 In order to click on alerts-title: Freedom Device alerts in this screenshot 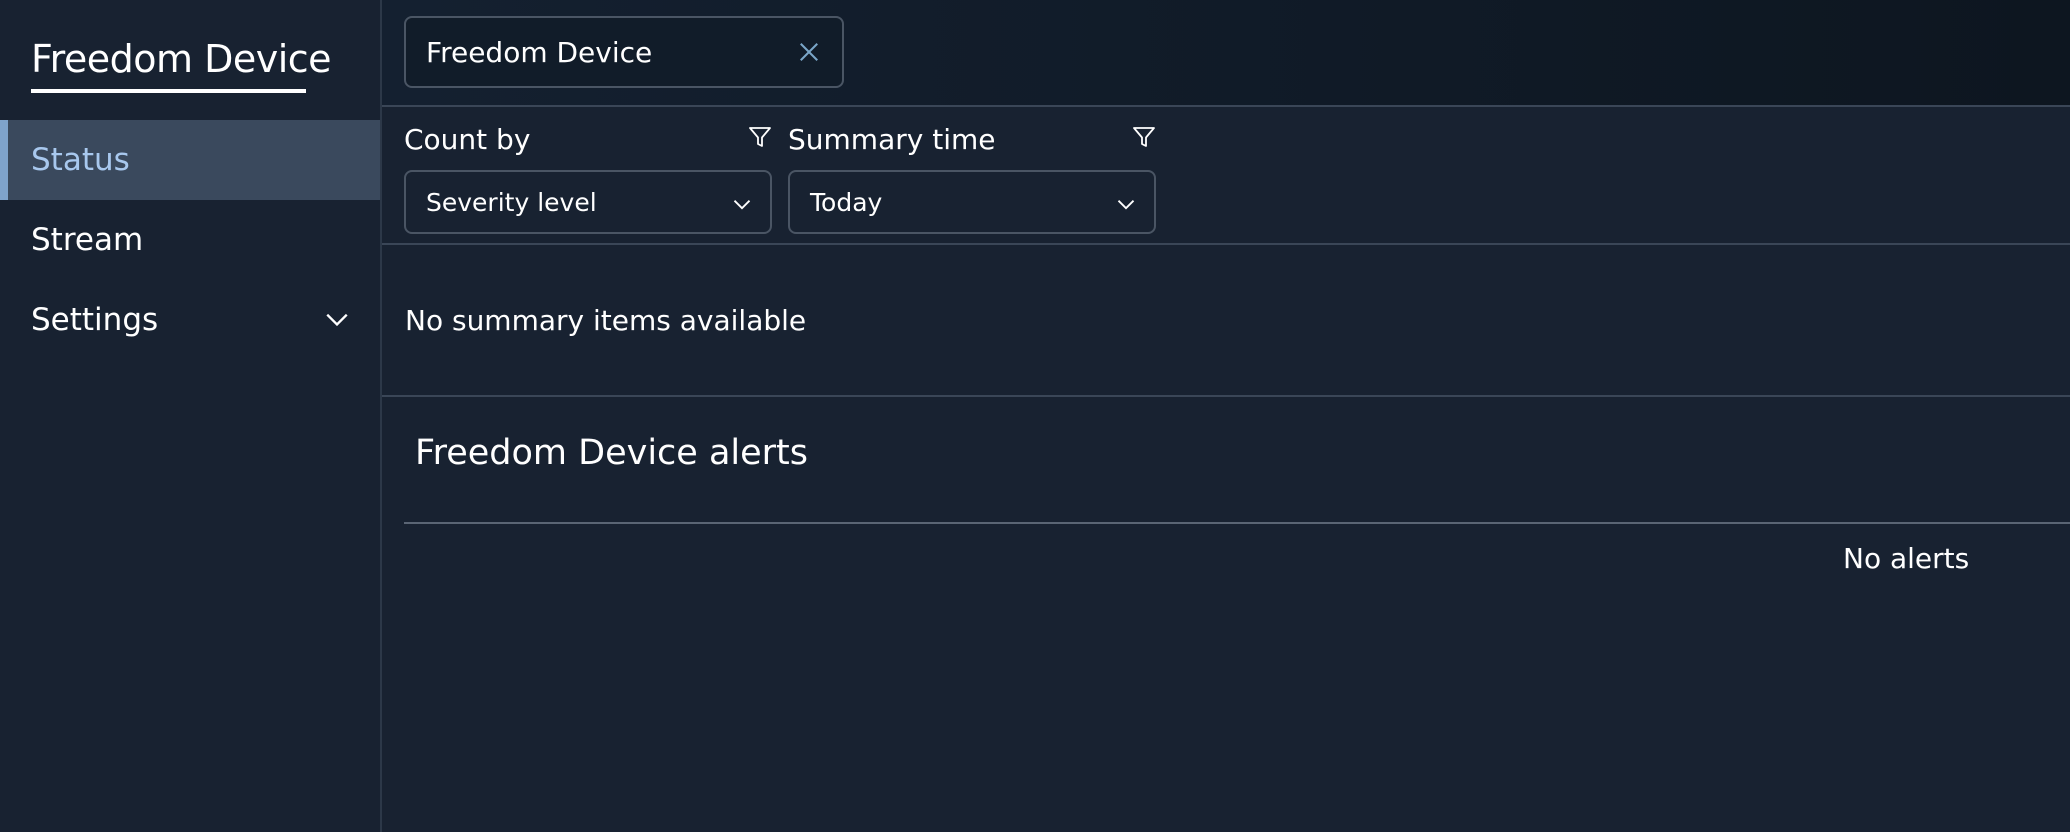, I will do `click(611, 453)`.